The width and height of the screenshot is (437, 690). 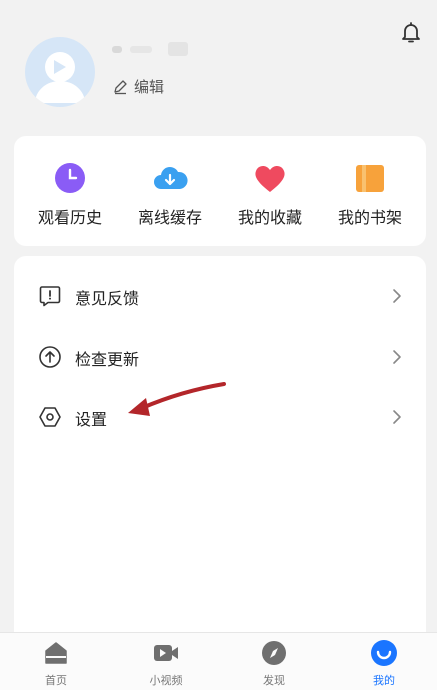 What do you see at coordinates (50, 357) in the screenshot?
I see `update-icon` at bounding box center [50, 357].